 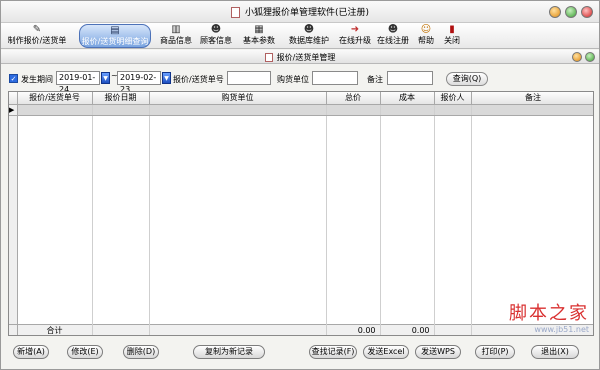 What do you see at coordinates (249, 78) in the screenshot?
I see `order-no-input` at bounding box center [249, 78].